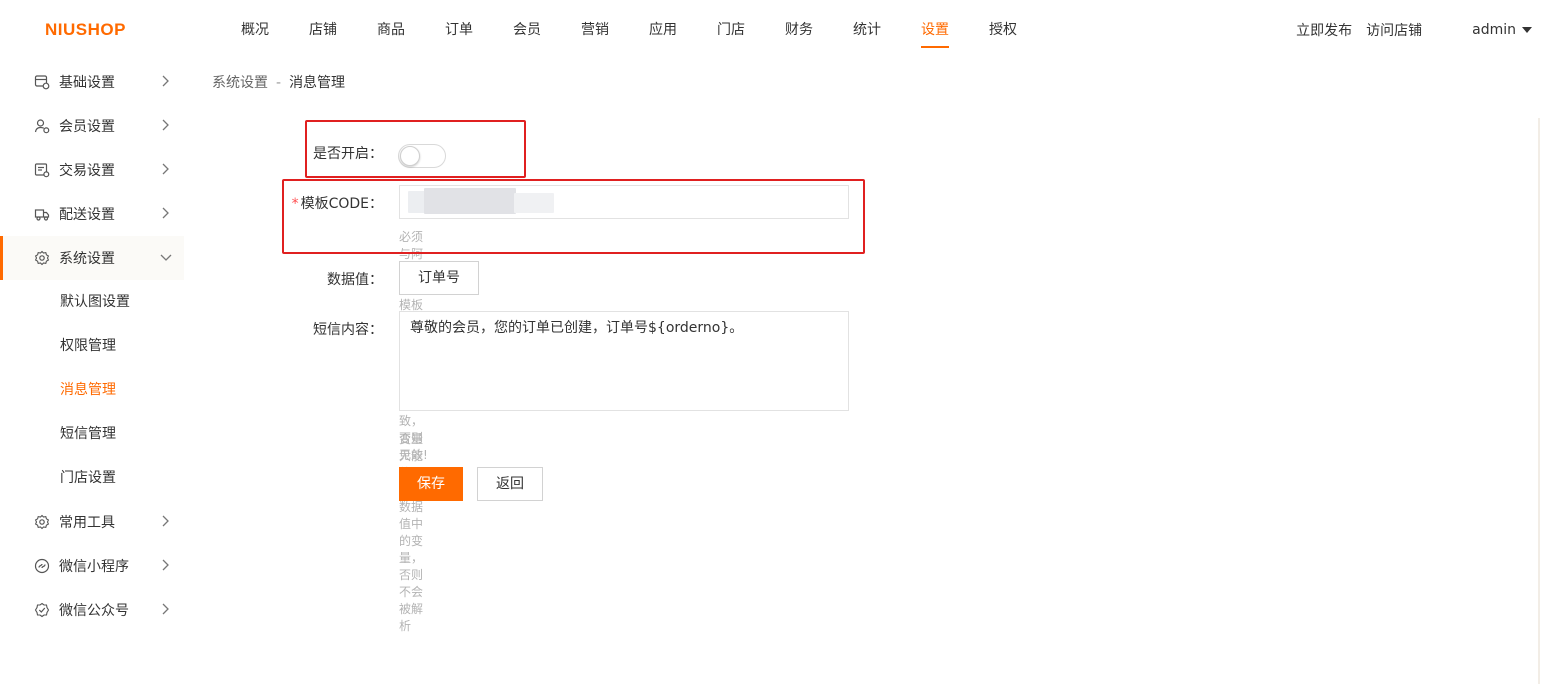  I want to click on nav-settings: 设置, so click(935, 30).